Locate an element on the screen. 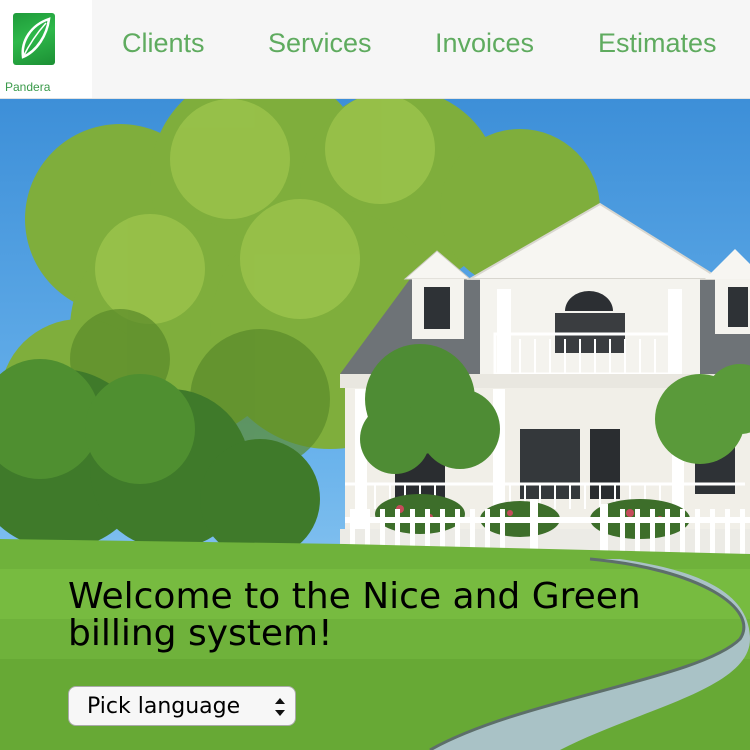 The image size is (750, 750). nav-item-clients: Clients is located at coordinates (163, 43).